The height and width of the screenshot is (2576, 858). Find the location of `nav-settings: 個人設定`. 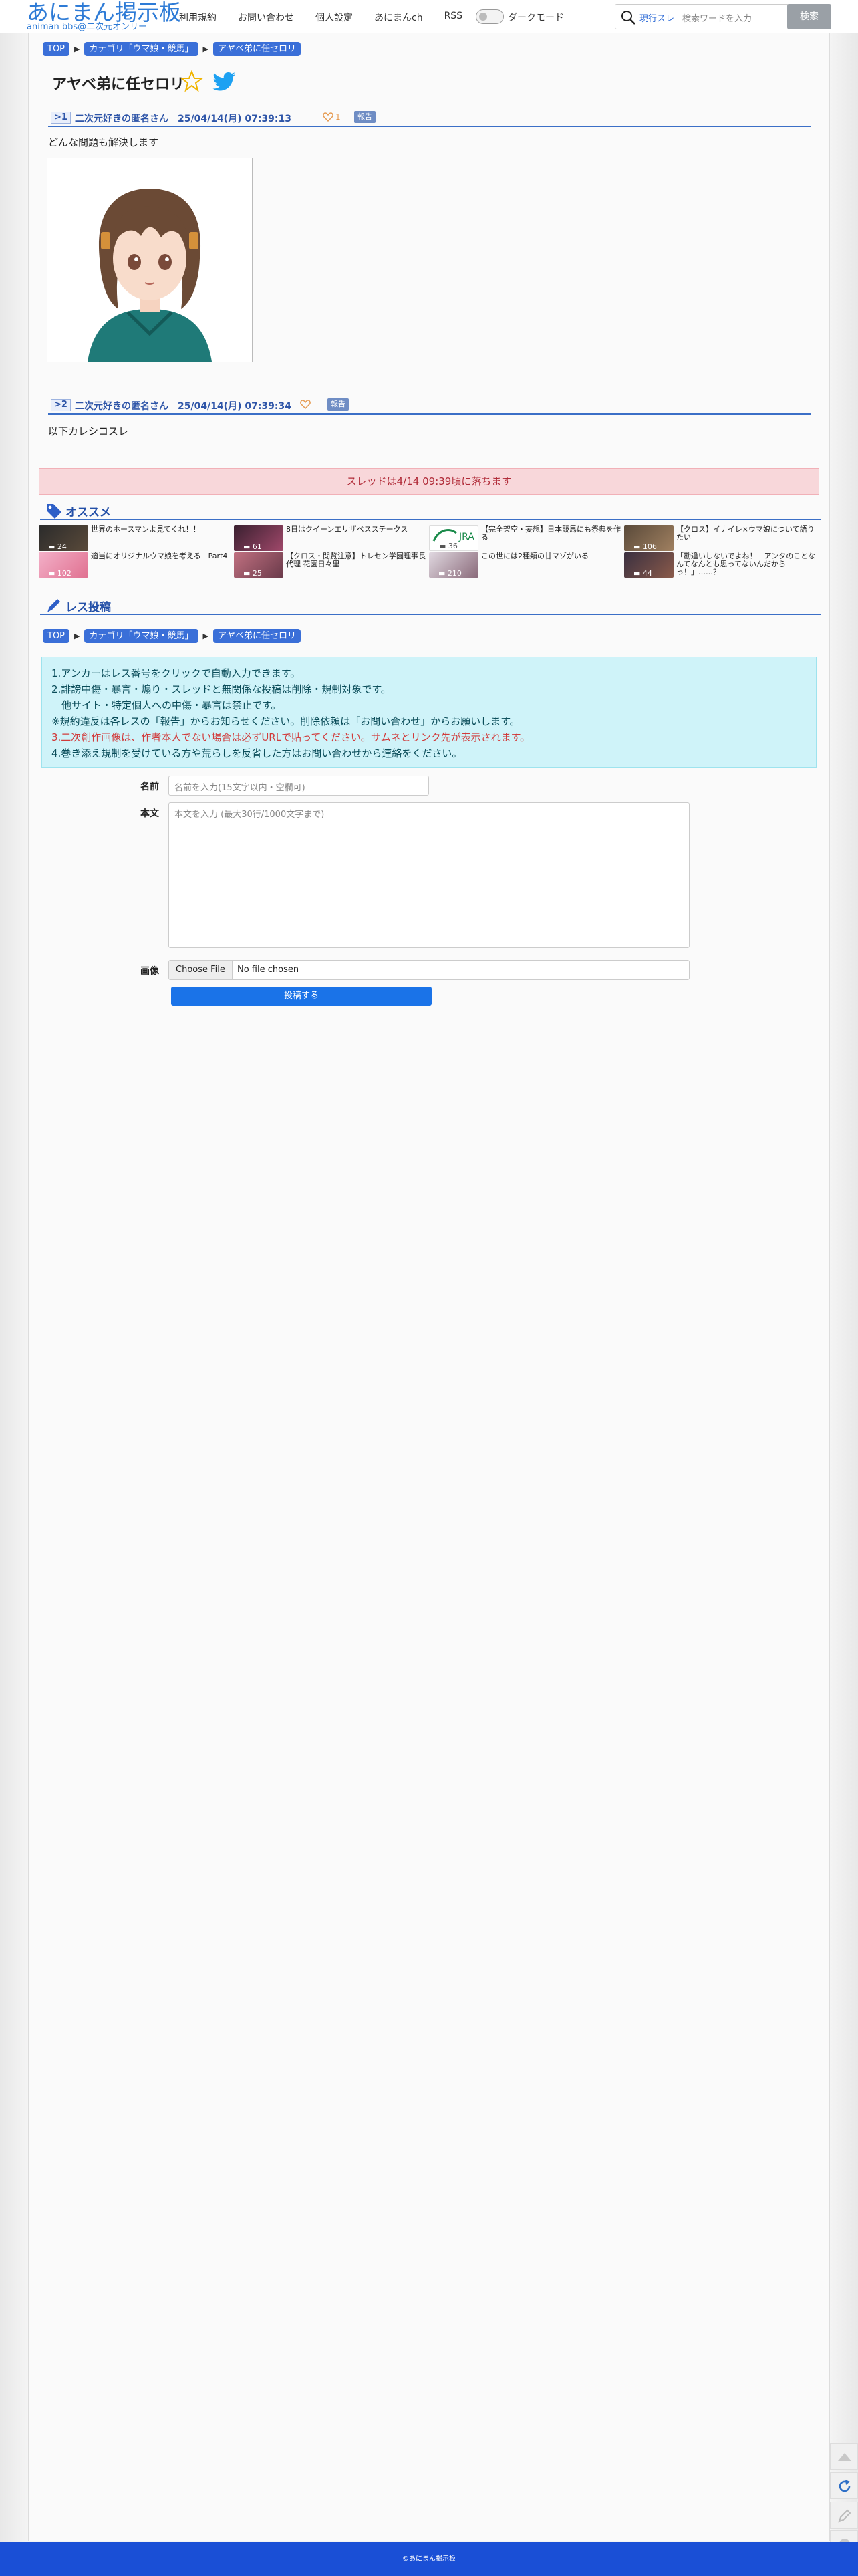

nav-settings: 個人設定 is located at coordinates (334, 17).